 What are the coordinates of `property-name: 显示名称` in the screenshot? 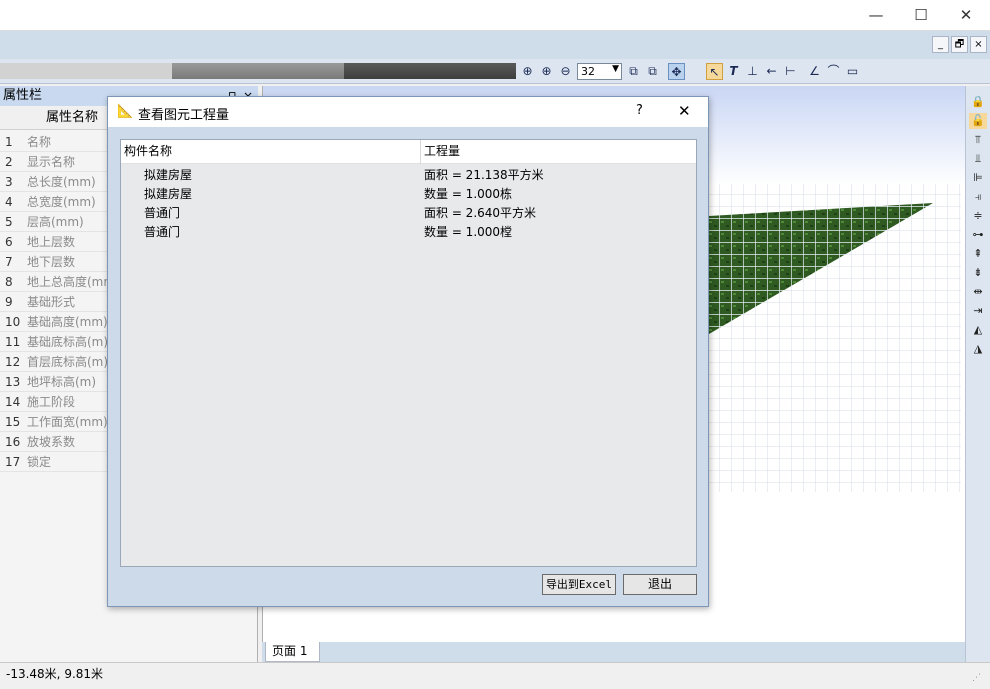 It's located at (51, 162).